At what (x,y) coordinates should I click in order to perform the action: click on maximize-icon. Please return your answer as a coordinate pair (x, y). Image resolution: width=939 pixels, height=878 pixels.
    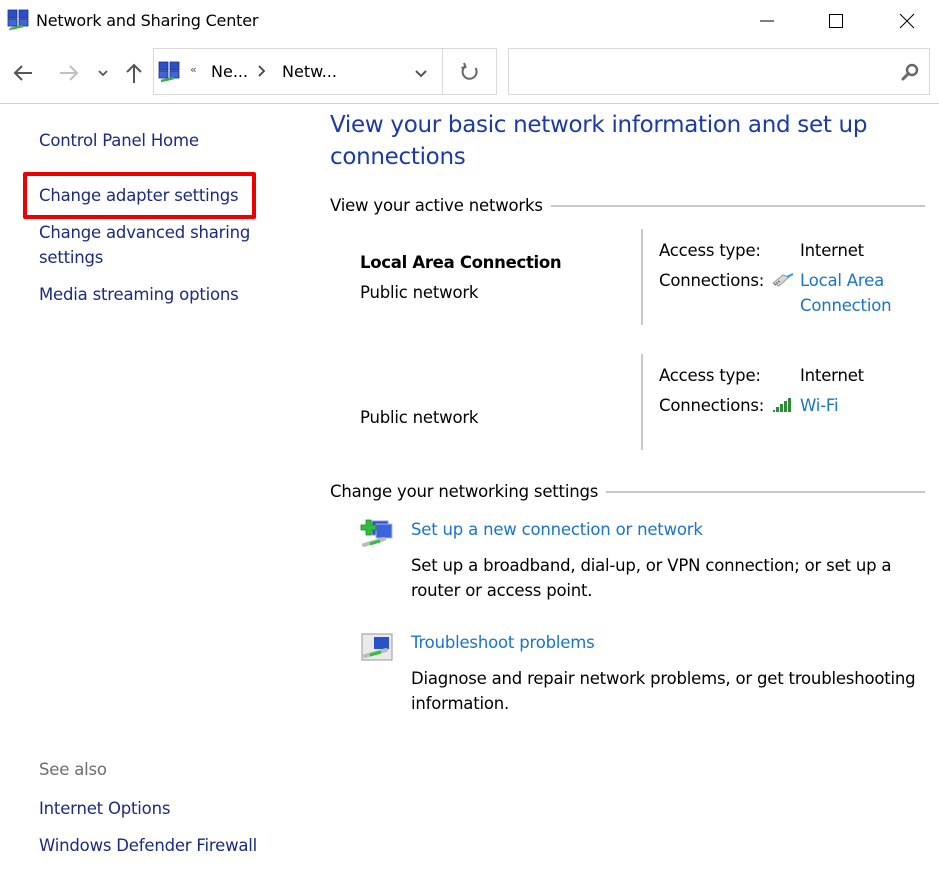
    Looking at the image, I should click on (836, 21).